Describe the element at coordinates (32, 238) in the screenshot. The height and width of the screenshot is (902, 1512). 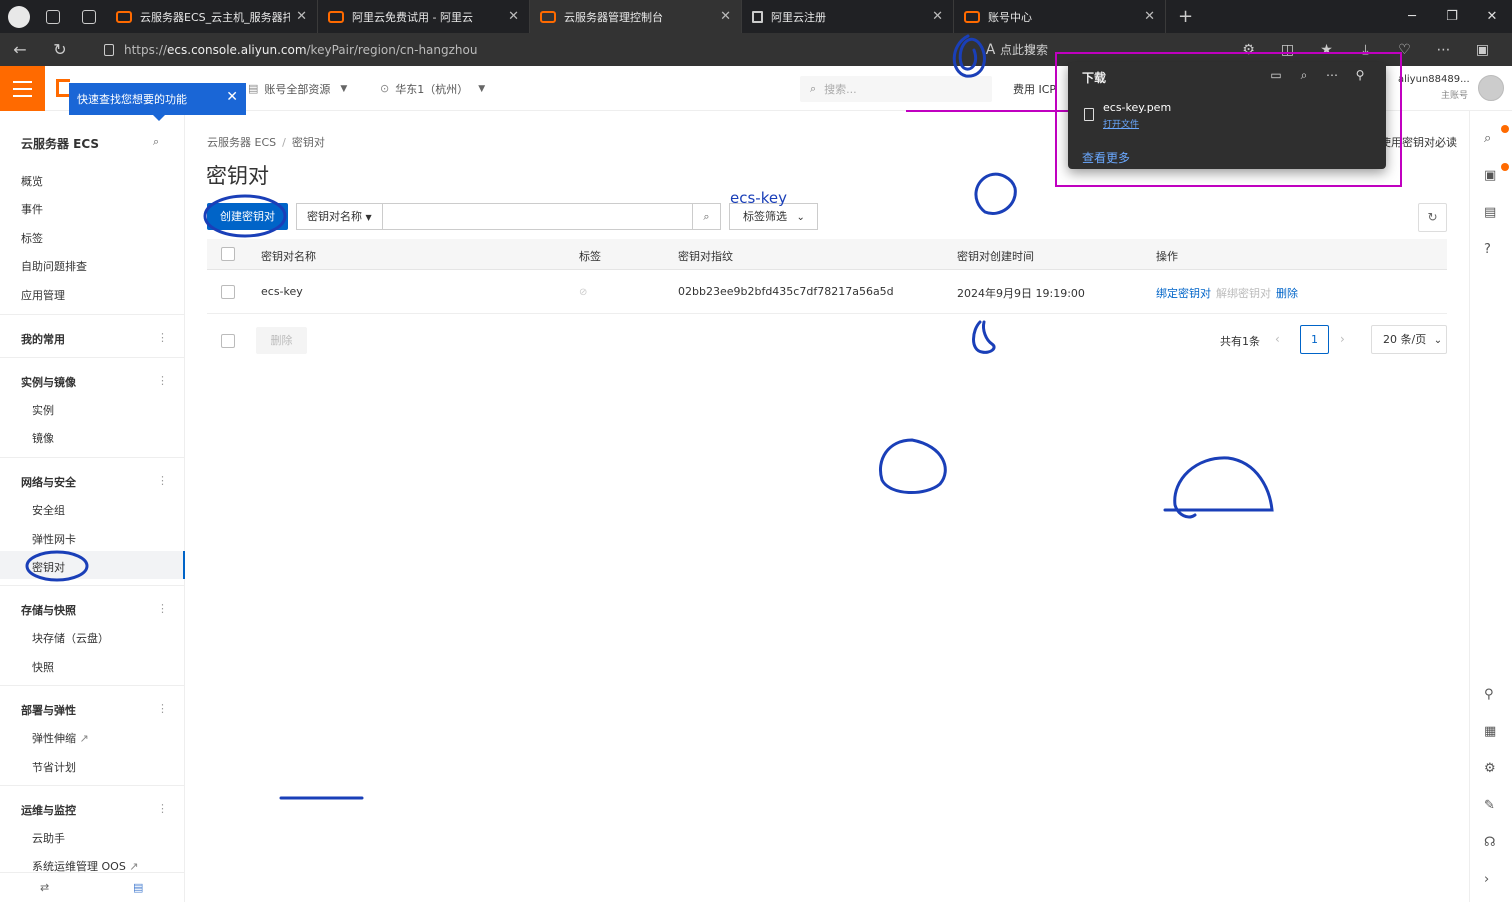
I see `sidebar-item-tags: 标签` at that location.